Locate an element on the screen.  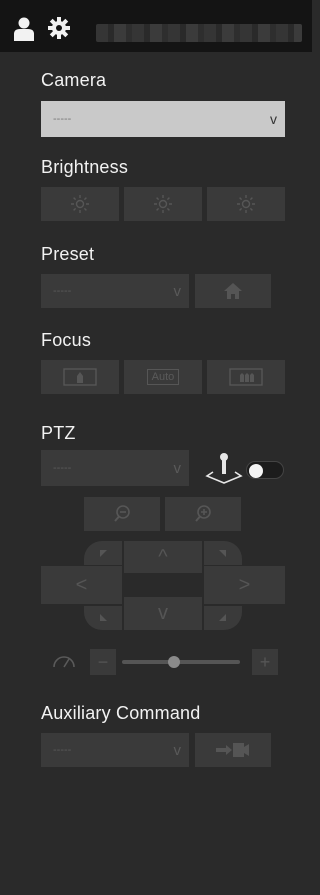
preset-select: ----- v is located at coordinates (115, 291).